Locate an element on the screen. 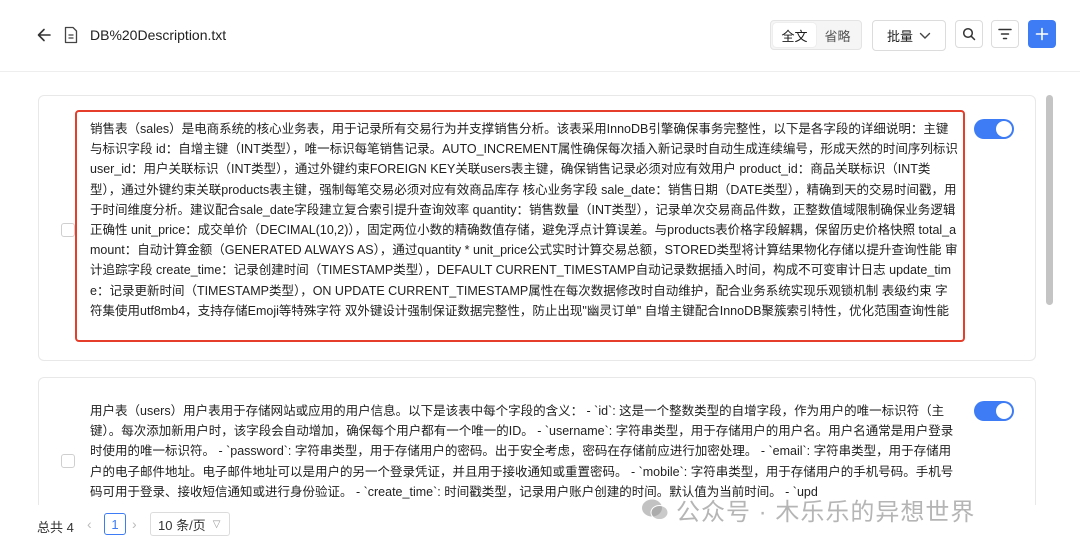 This screenshot has height=549, width=1080. file-icon is located at coordinates (71, 35).